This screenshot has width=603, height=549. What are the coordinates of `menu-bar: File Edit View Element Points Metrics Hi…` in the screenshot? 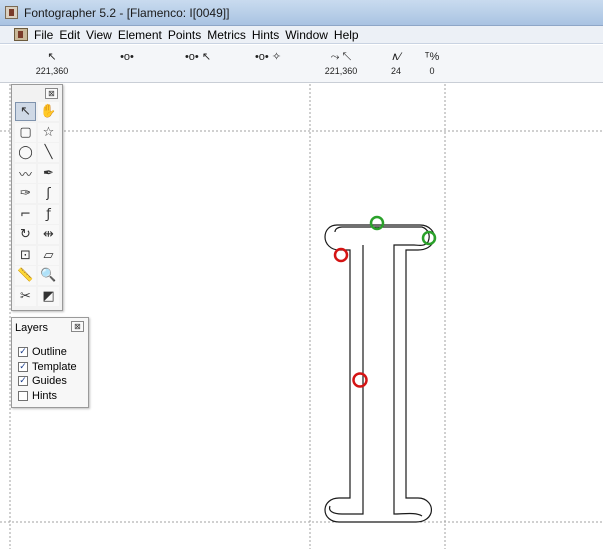 It's located at (301, 35).